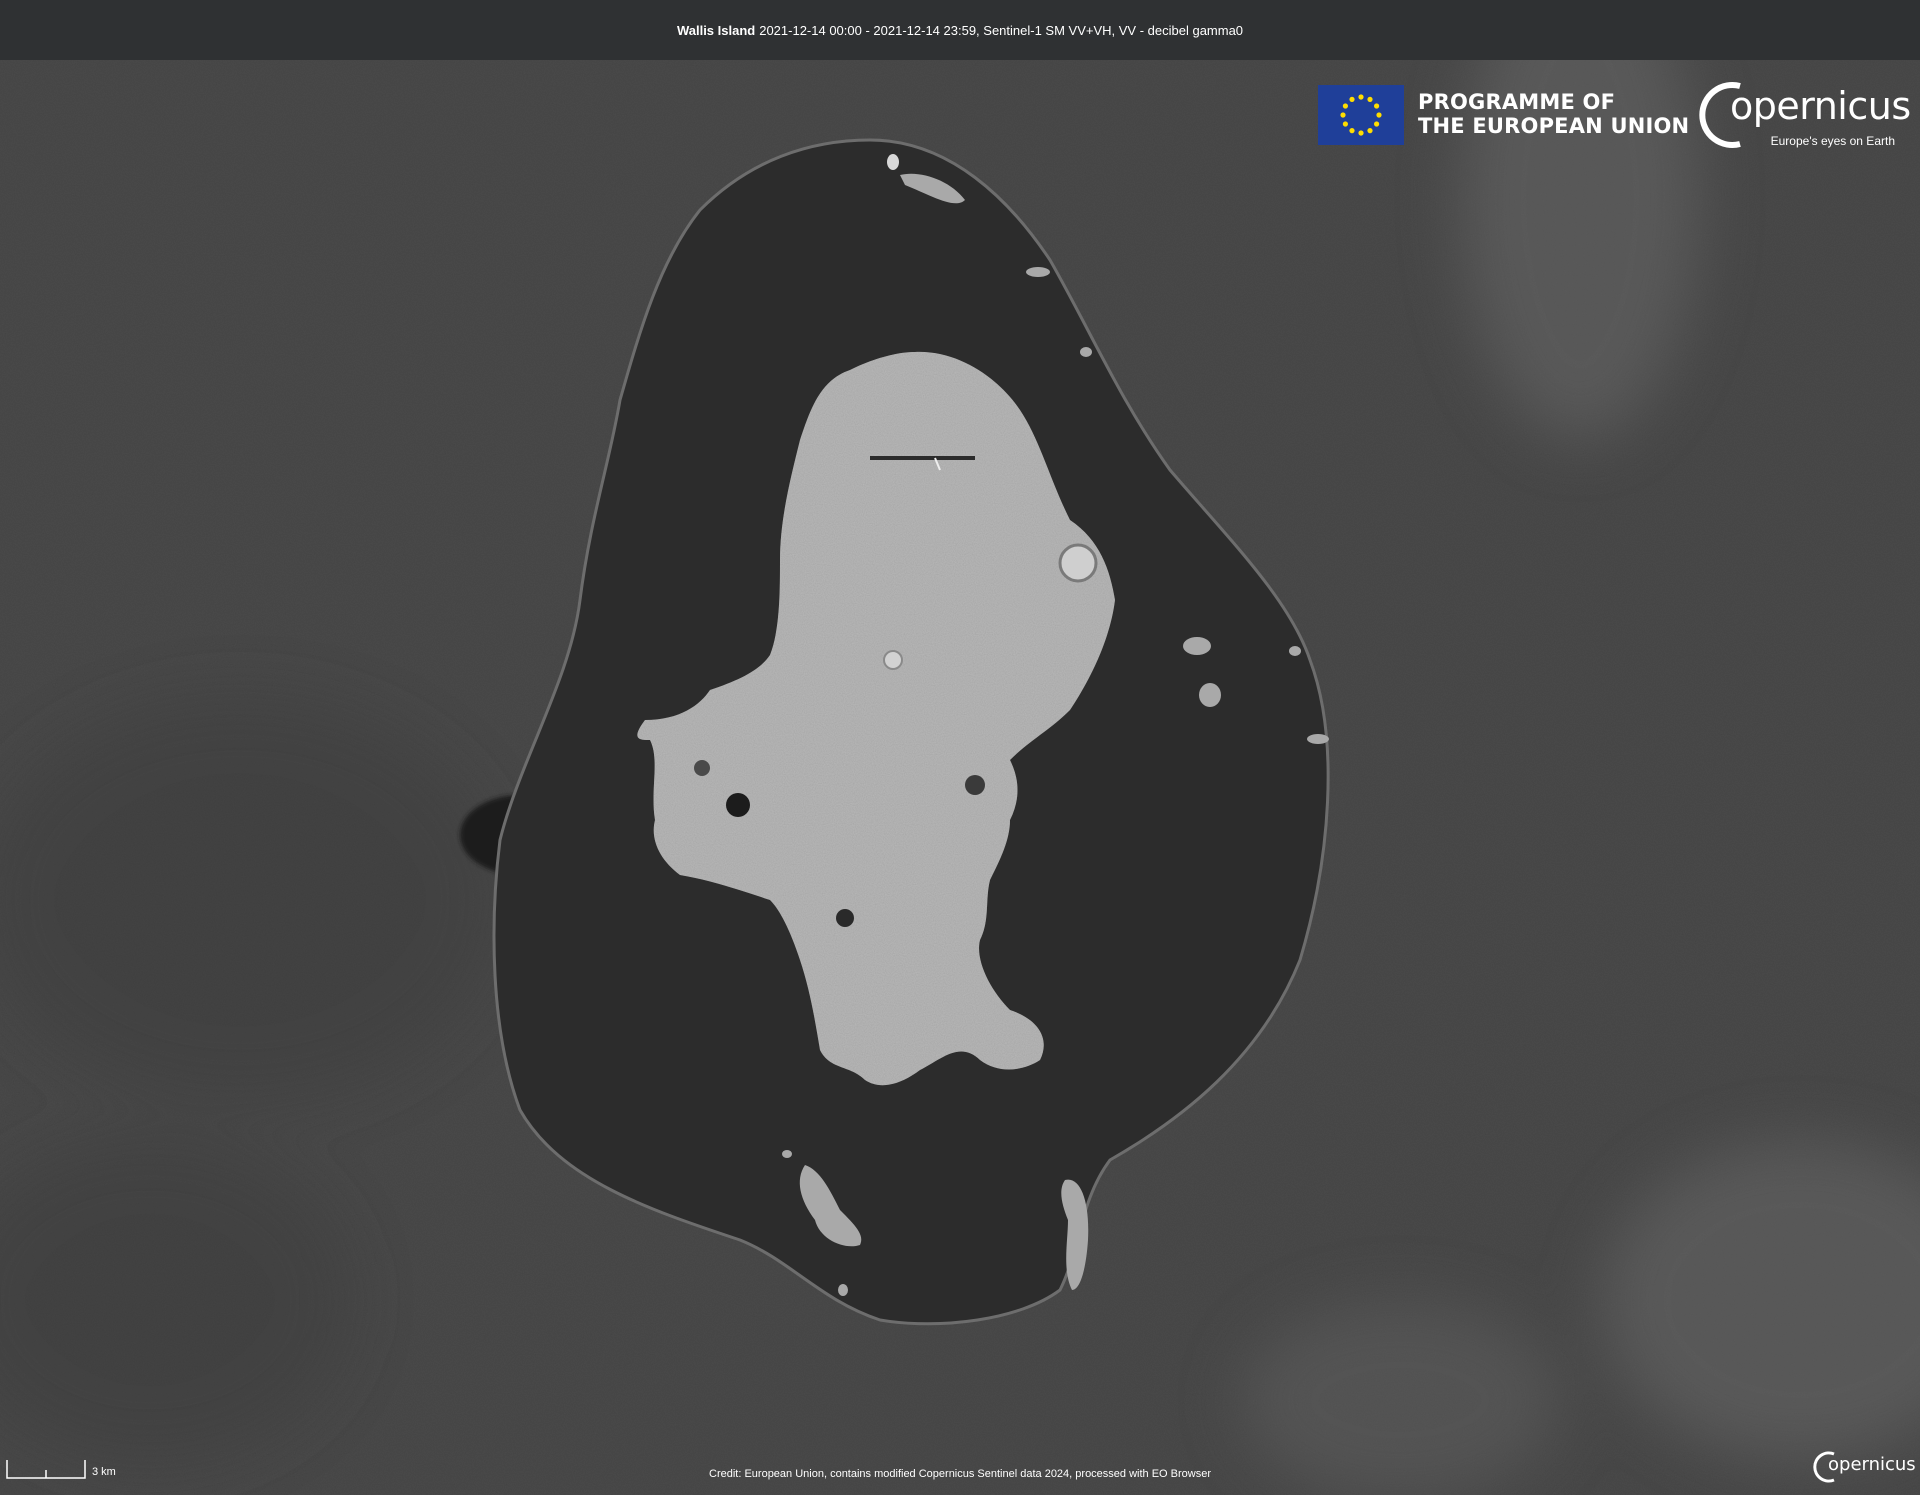 The height and width of the screenshot is (1495, 1920). What do you see at coordinates (1832, 141) in the screenshot?
I see `copernicus-tagline: Europe's eyes on Earth` at bounding box center [1832, 141].